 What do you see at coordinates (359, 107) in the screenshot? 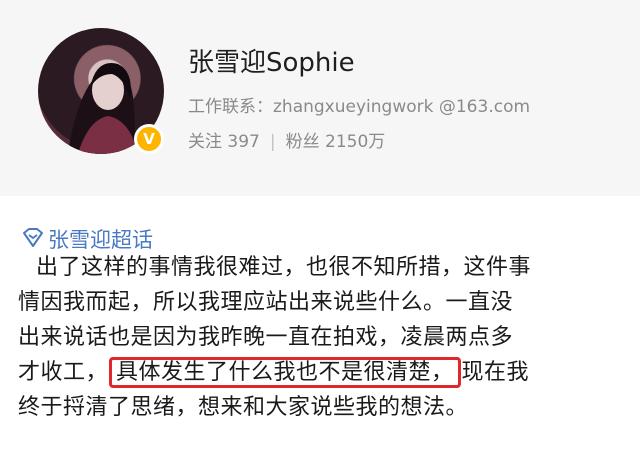
I see `profile-contact: 工作联系：zhangxueyingwork @163.com` at bounding box center [359, 107].